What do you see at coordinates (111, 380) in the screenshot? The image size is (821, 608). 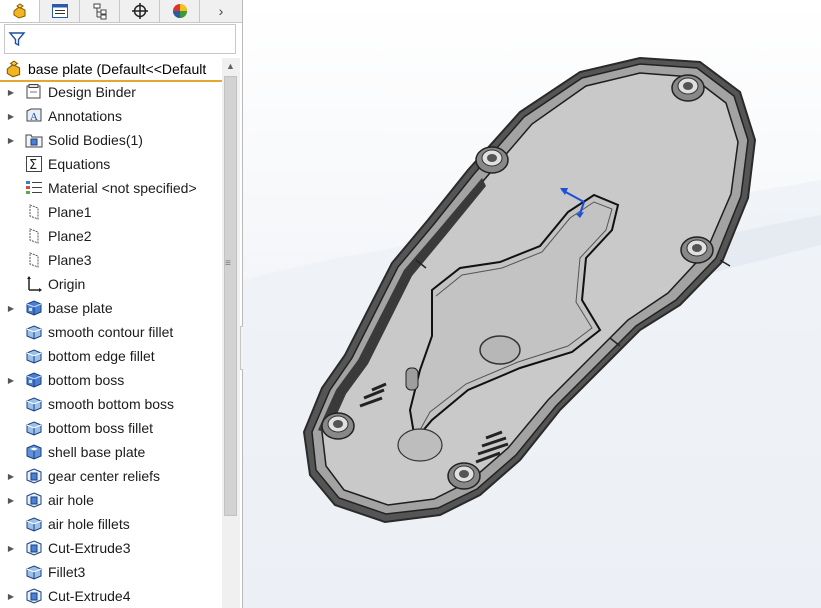 I see `tree-item: ▶ bottom boss` at bounding box center [111, 380].